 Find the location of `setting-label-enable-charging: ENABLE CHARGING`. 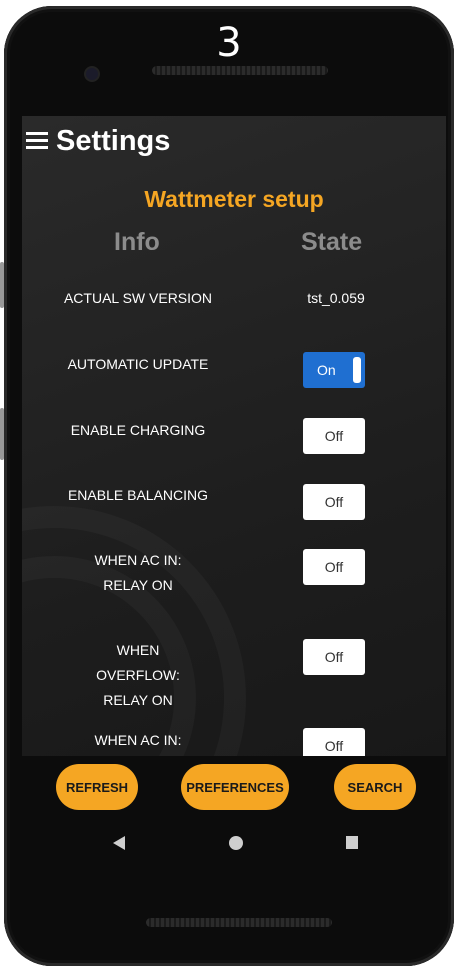

setting-label-enable-charging: ENABLE CHARGING is located at coordinates (138, 430).